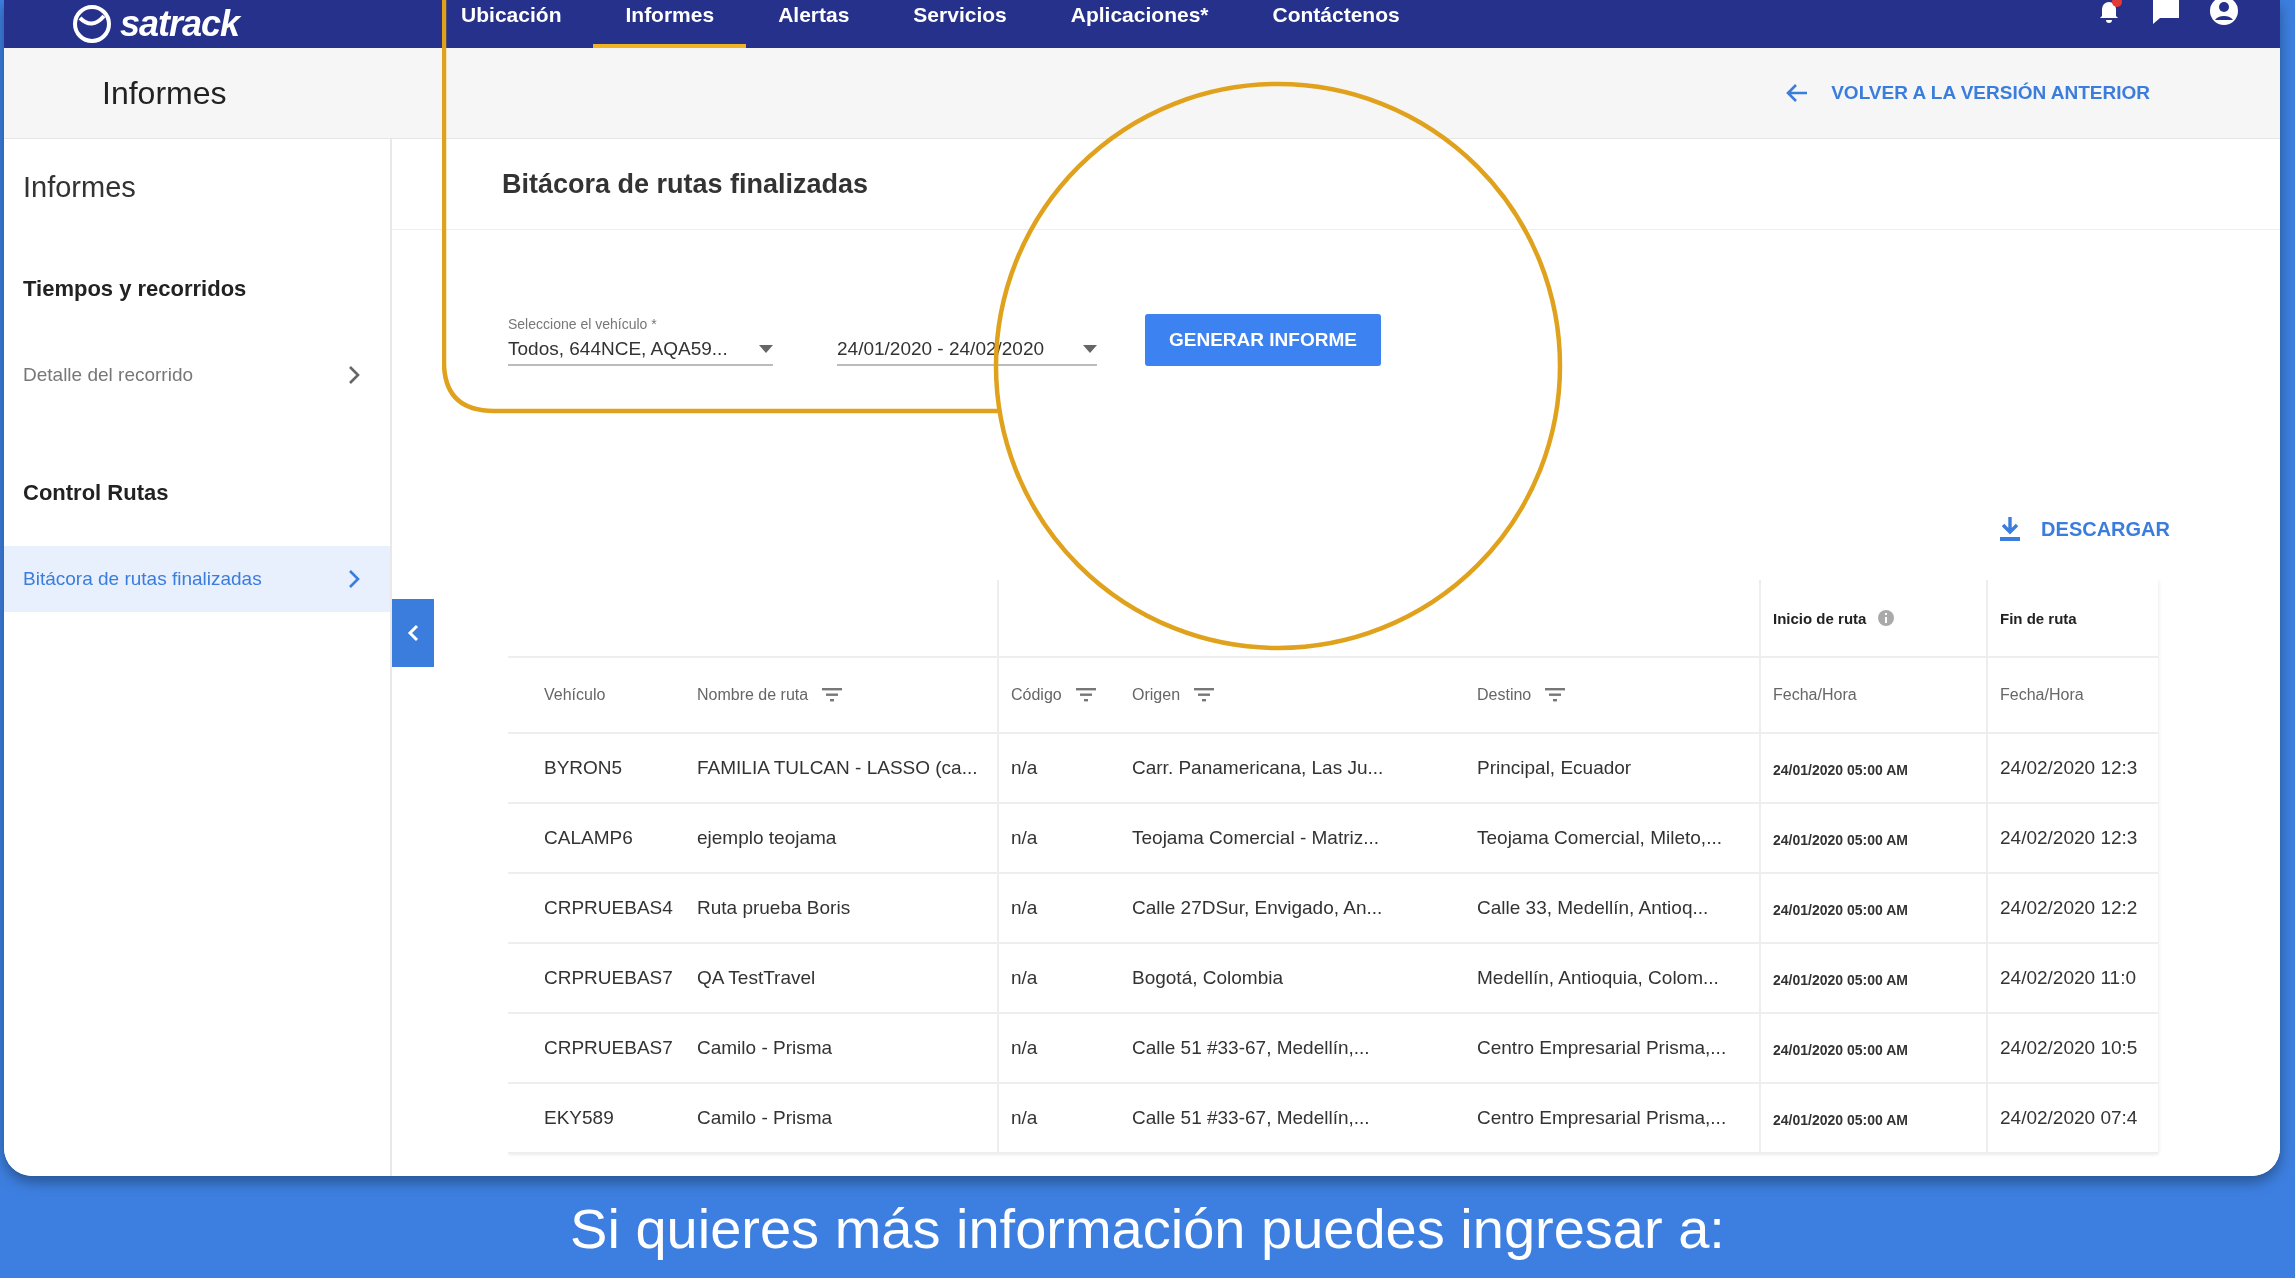  I want to click on account-icon, so click(2224, 13).